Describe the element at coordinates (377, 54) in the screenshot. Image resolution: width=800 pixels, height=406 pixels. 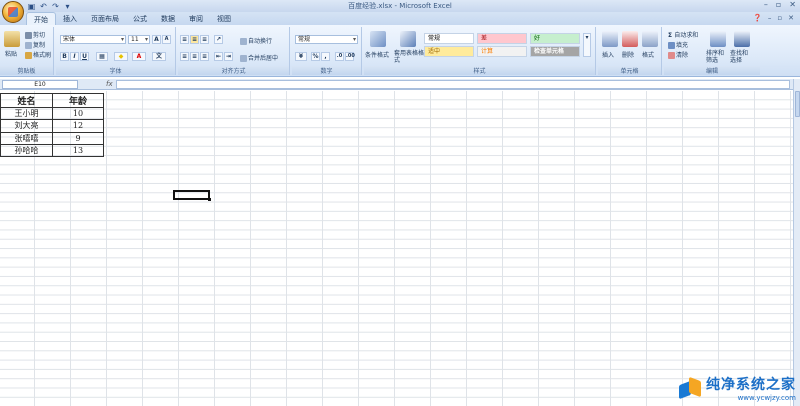
I see `conditional-format-button: 条件格式` at that location.